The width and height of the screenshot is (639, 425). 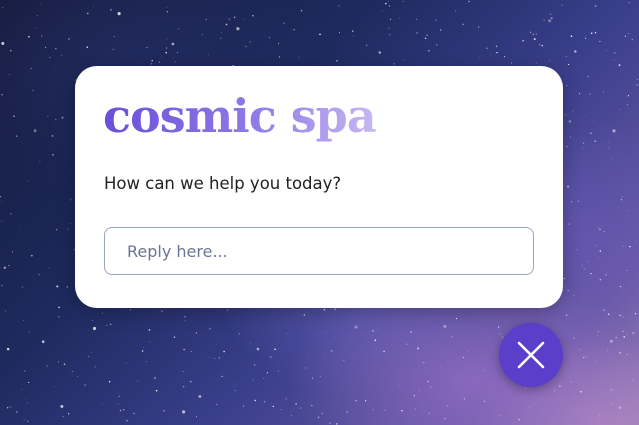 I want to click on greeting-prompt: How can we help you today?, so click(x=223, y=183).